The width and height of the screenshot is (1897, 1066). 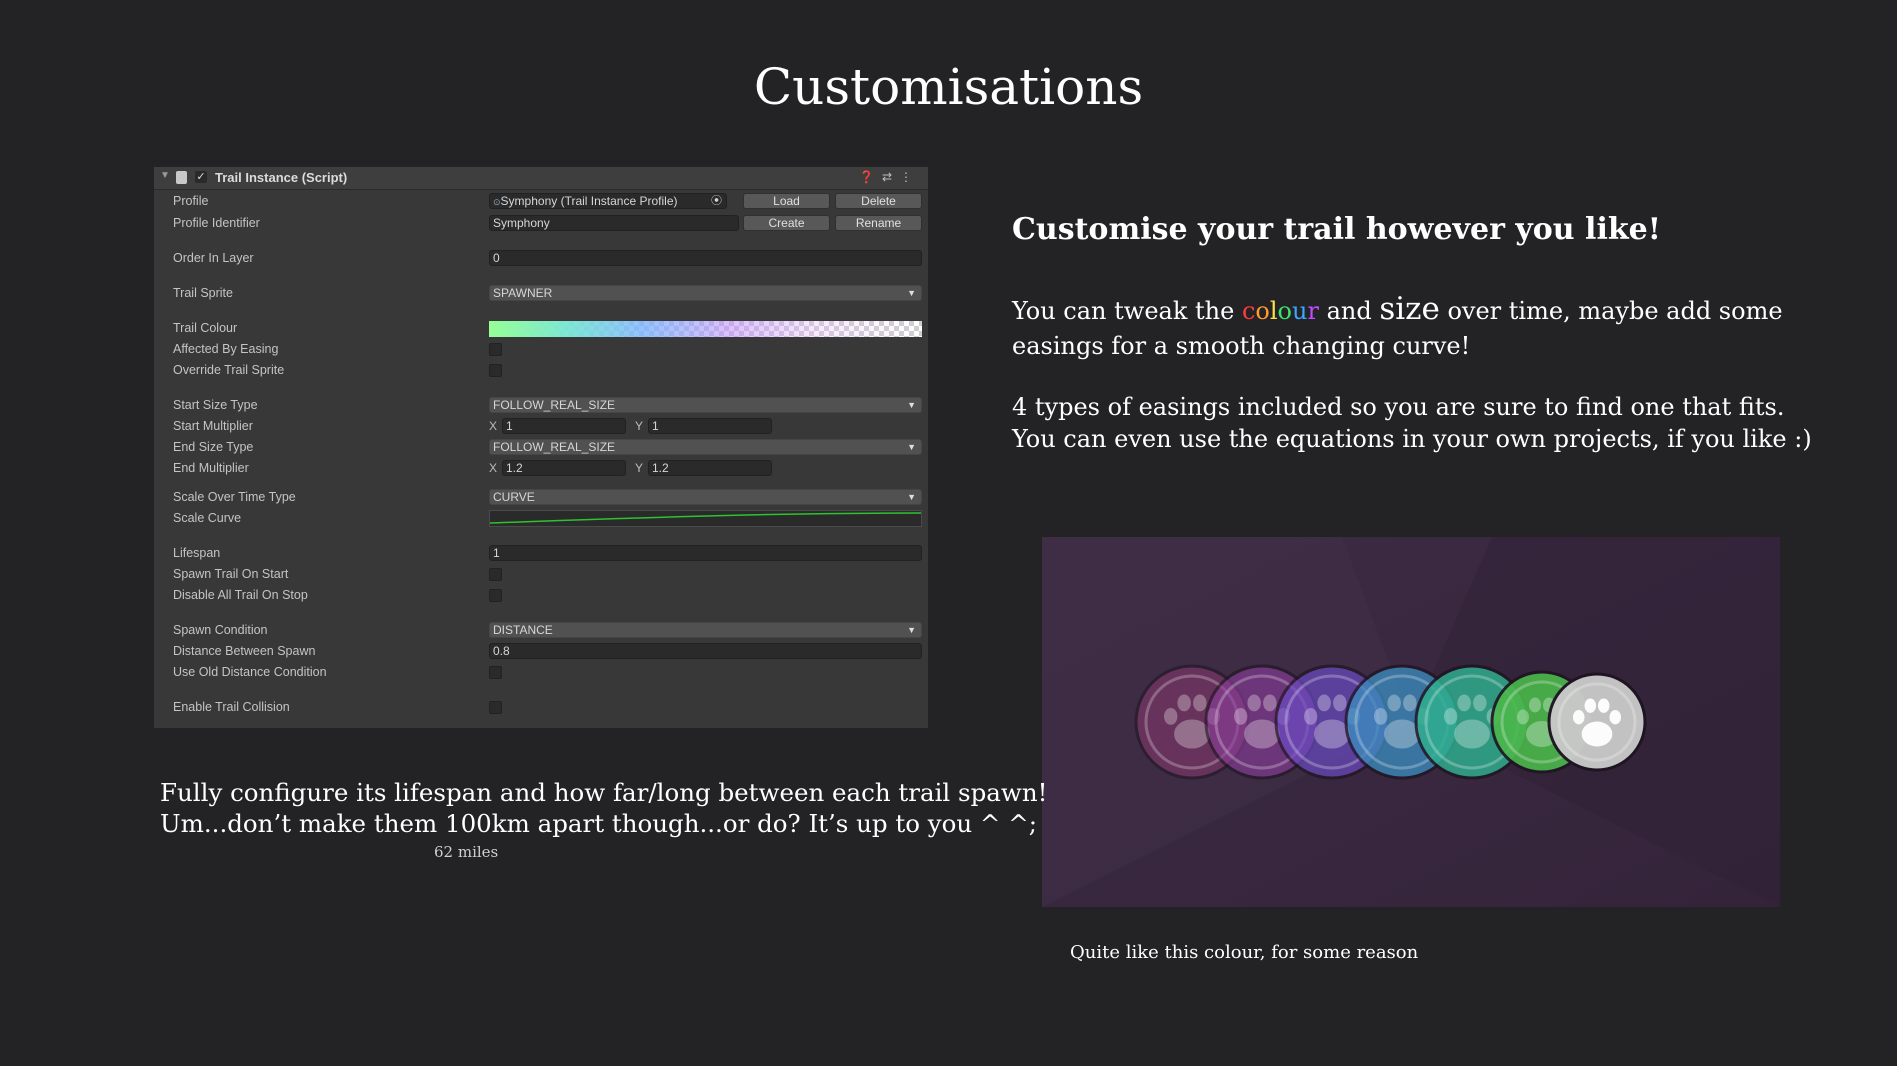 What do you see at coordinates (207, 518) in the screenshot?
I see `scale-curve-label: Scale Curve` at bounding box center [207, 518].